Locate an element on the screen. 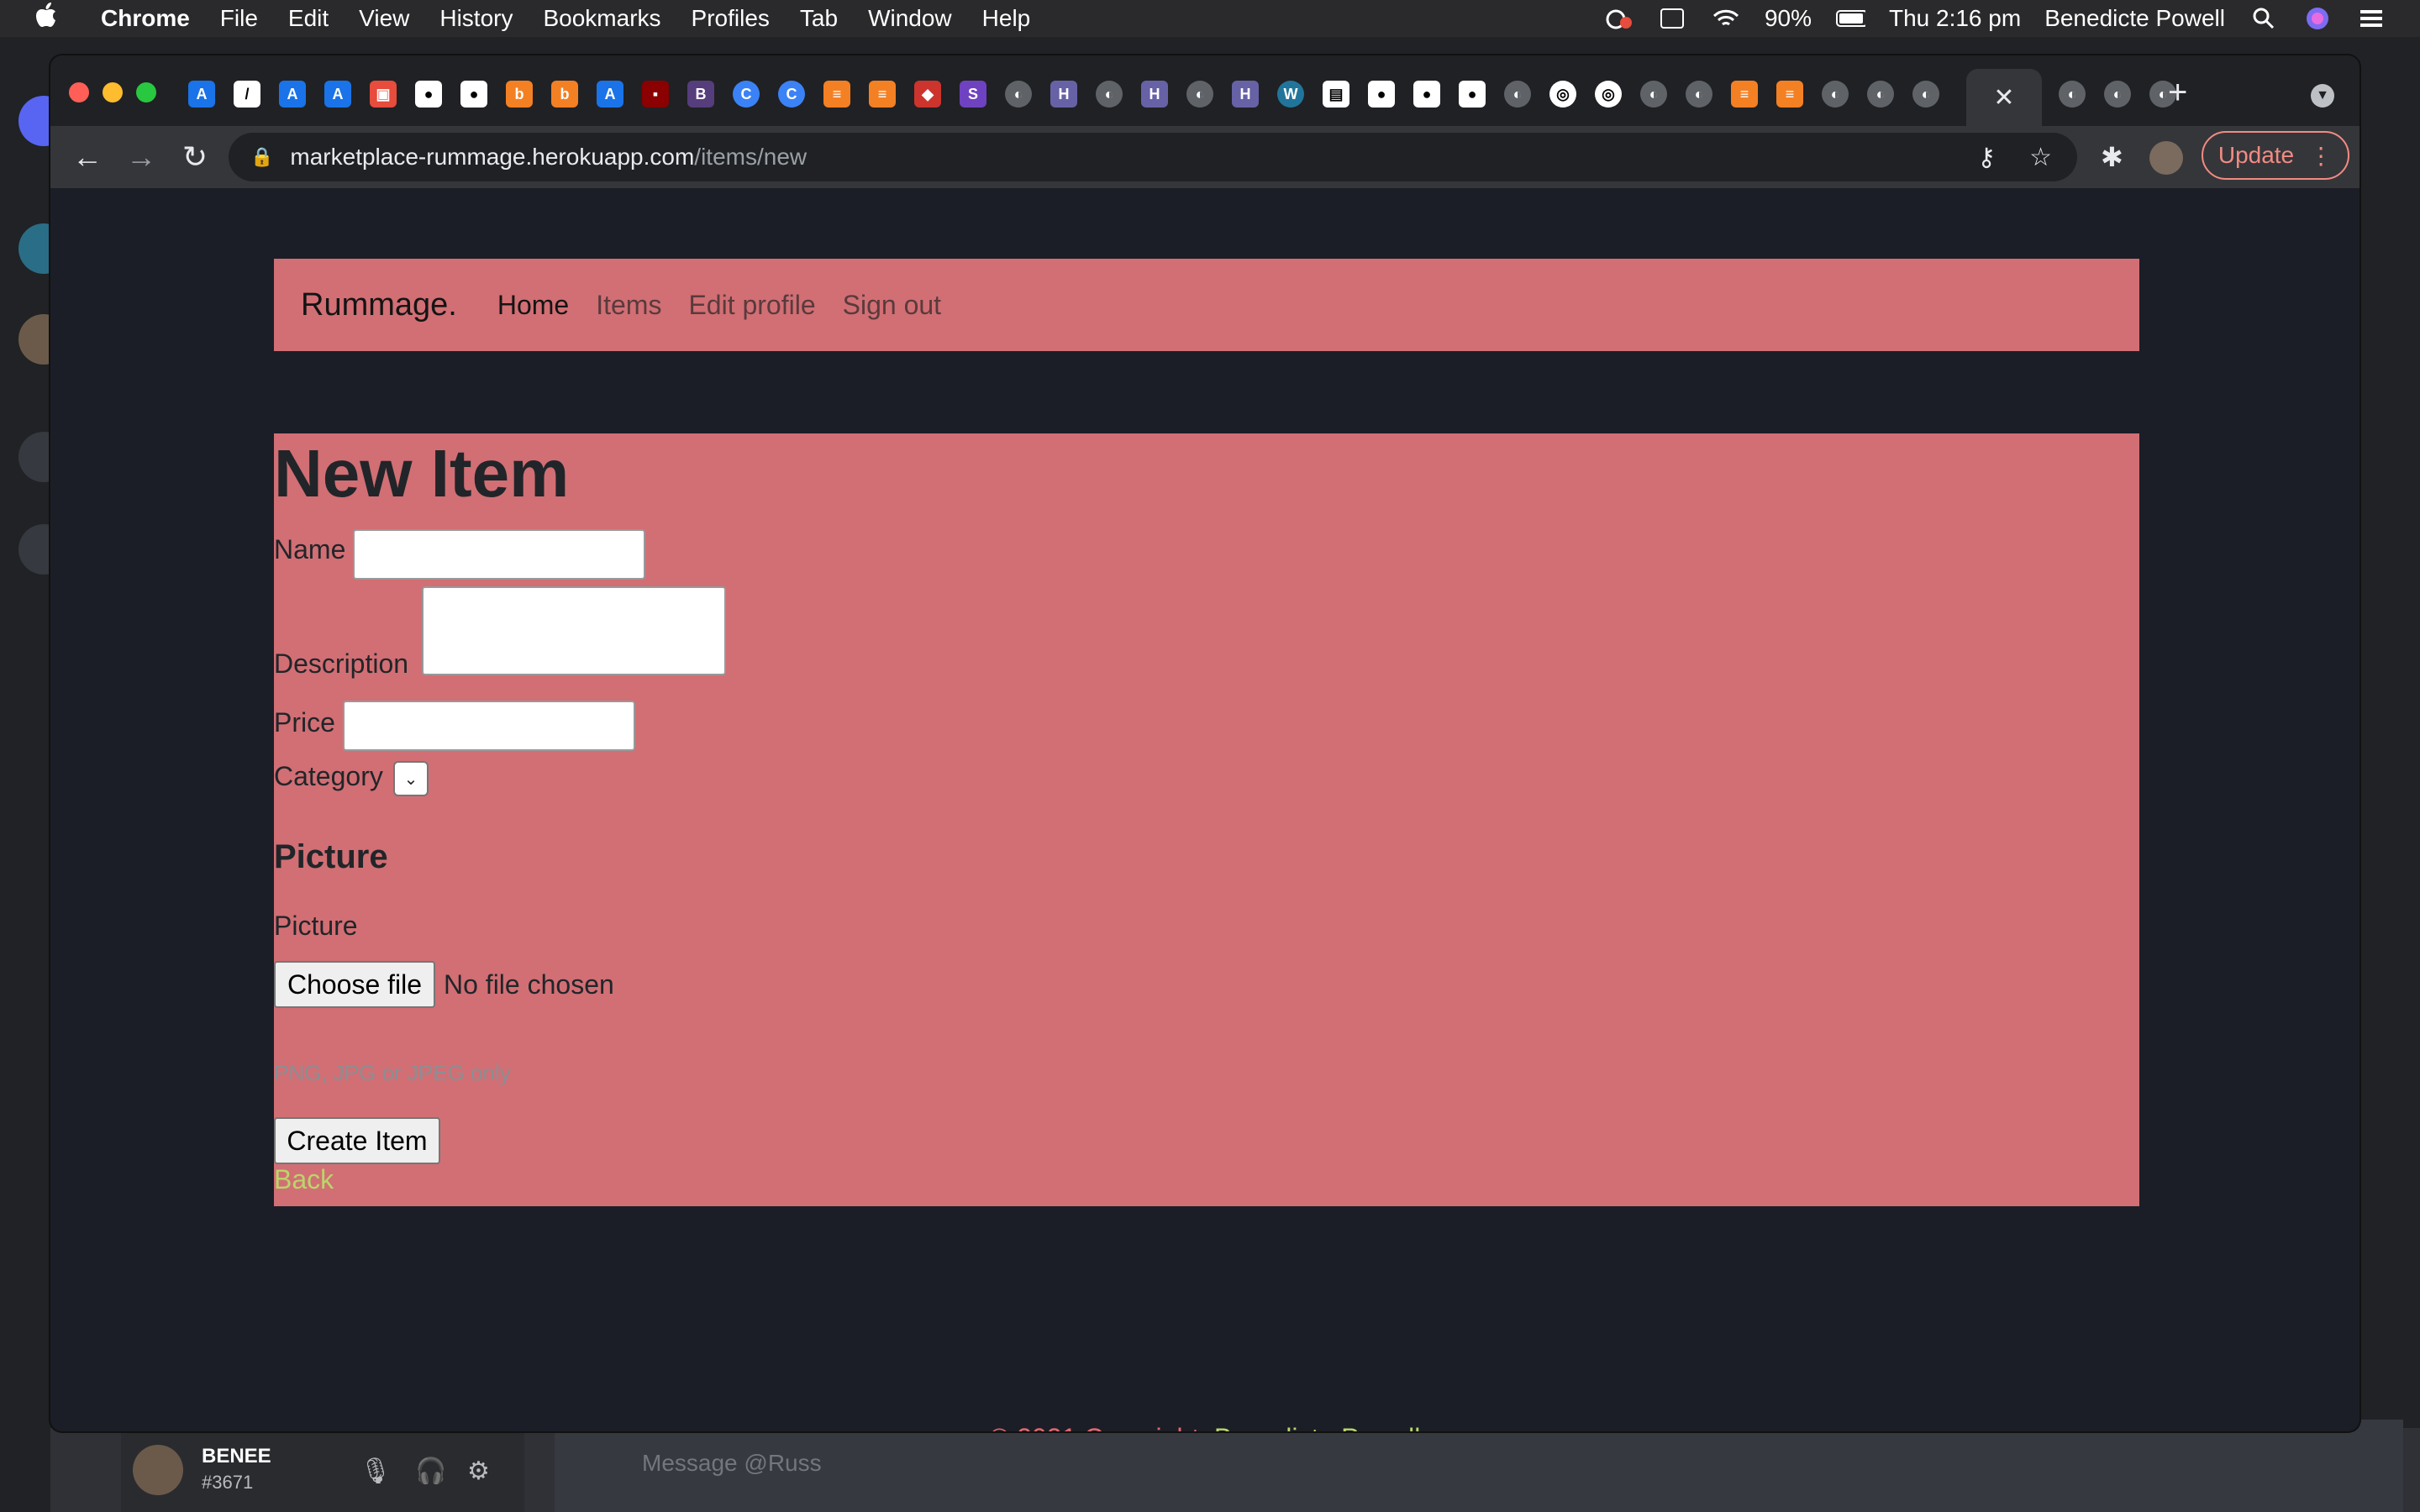 This screenshot has height=1512, width=2420. extensions-puzzle-icon: ✱ is located at coordinates (2112, 157).